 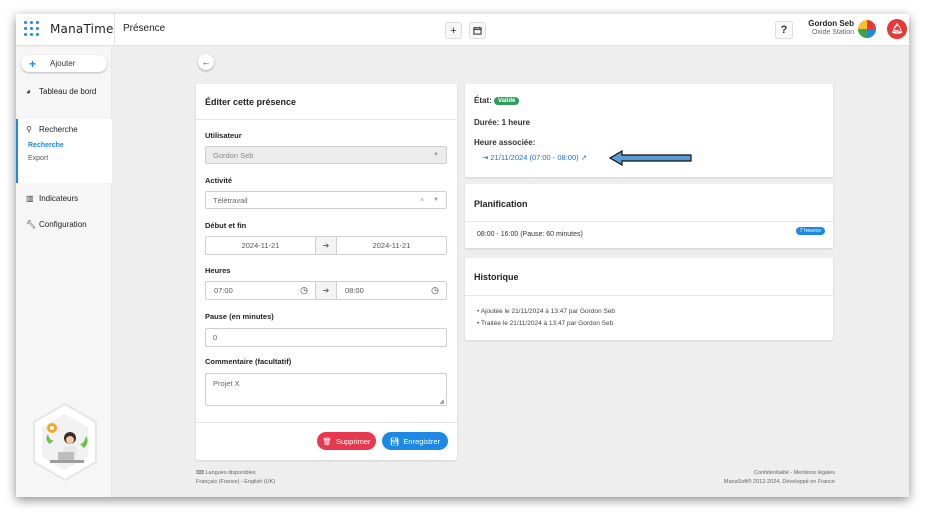 I want to click on help-button: ?, so click(x=784, y=30).